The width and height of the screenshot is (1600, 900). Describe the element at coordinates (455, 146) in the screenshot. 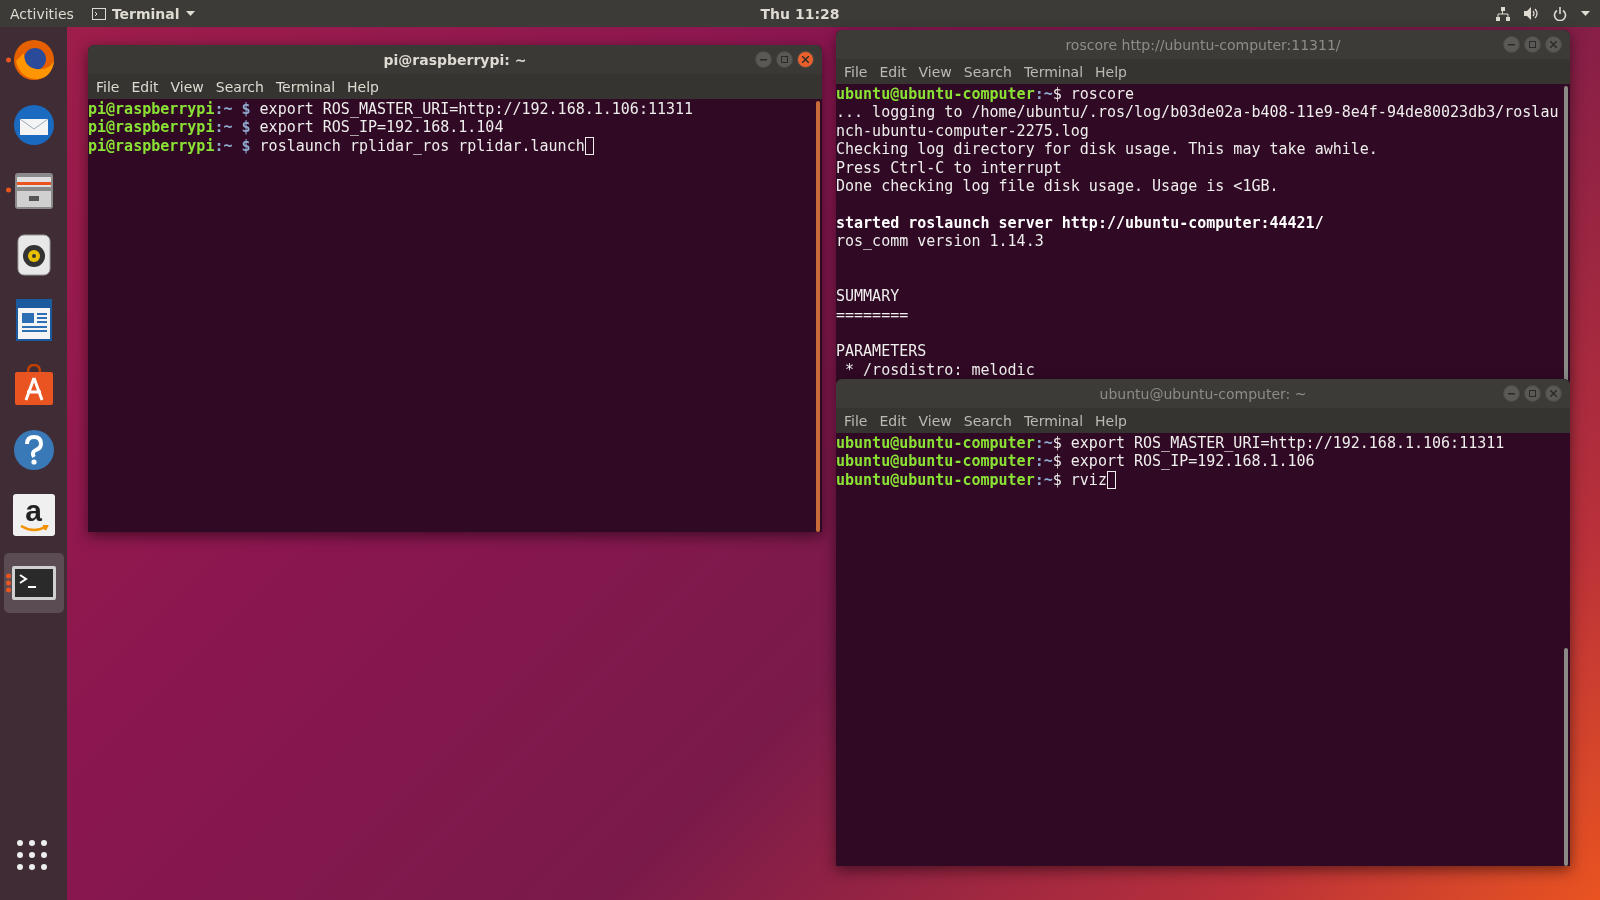

I see `terminal-line: pi@raspberrypi:~ $ roslaunch rplidar_ros rplidar.launch` at that location.